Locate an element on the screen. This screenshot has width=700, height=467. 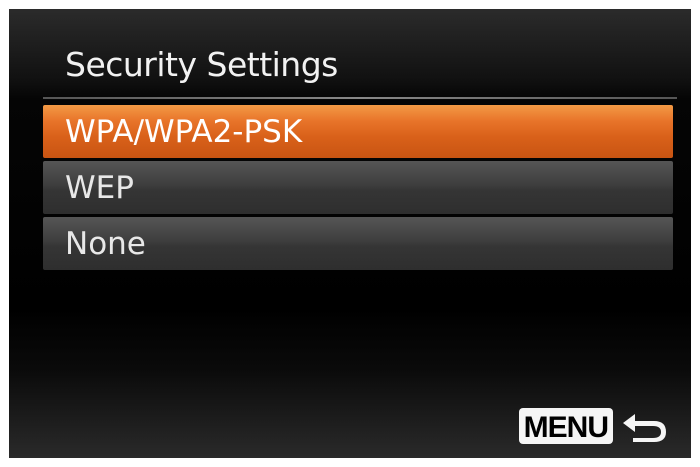
menu-button-label: MENU is located at coordinates (565, 426).